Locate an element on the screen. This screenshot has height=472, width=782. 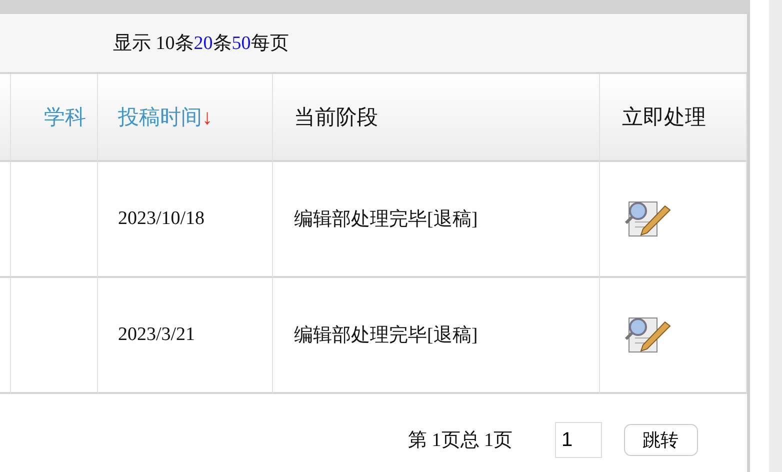
page-size-link: 50 is located at coordinates (241, 43).